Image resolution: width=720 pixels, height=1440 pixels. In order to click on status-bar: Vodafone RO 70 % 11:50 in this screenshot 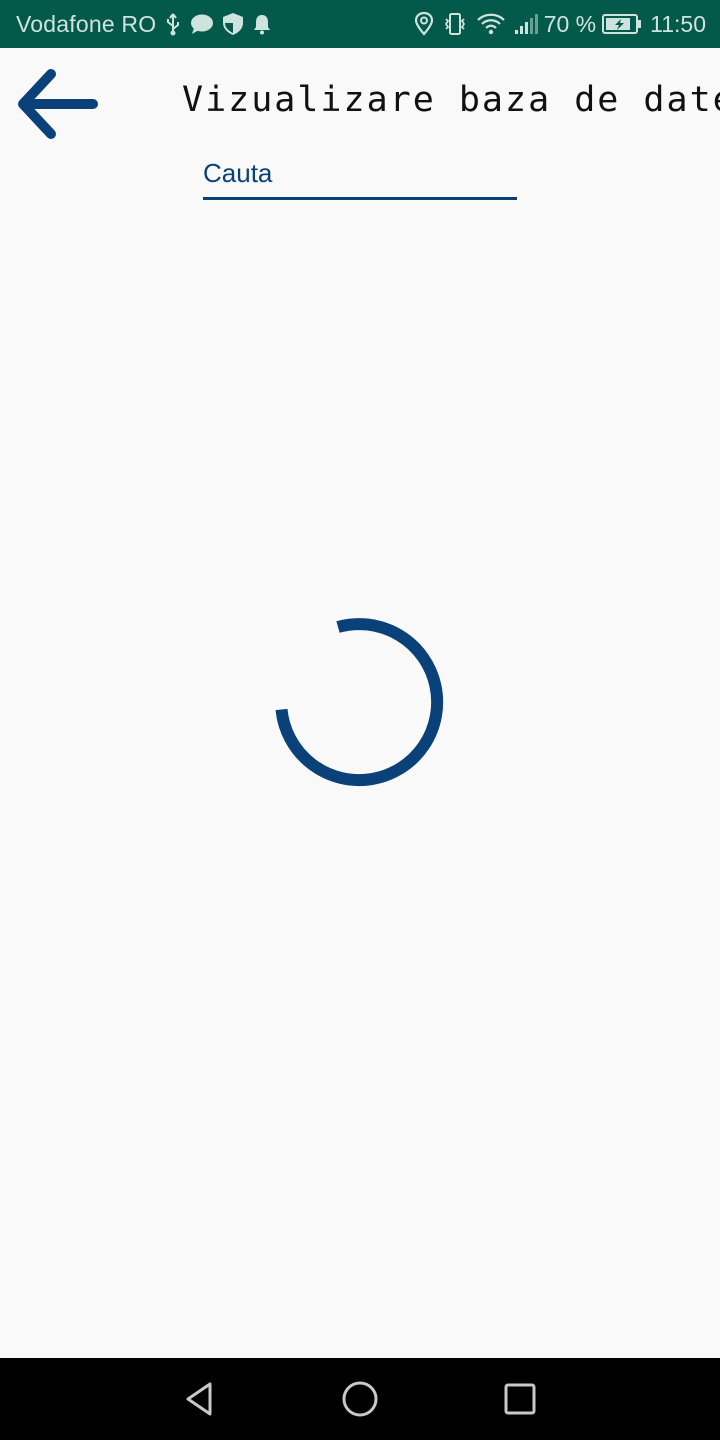, I will do `click(360, 24)`.